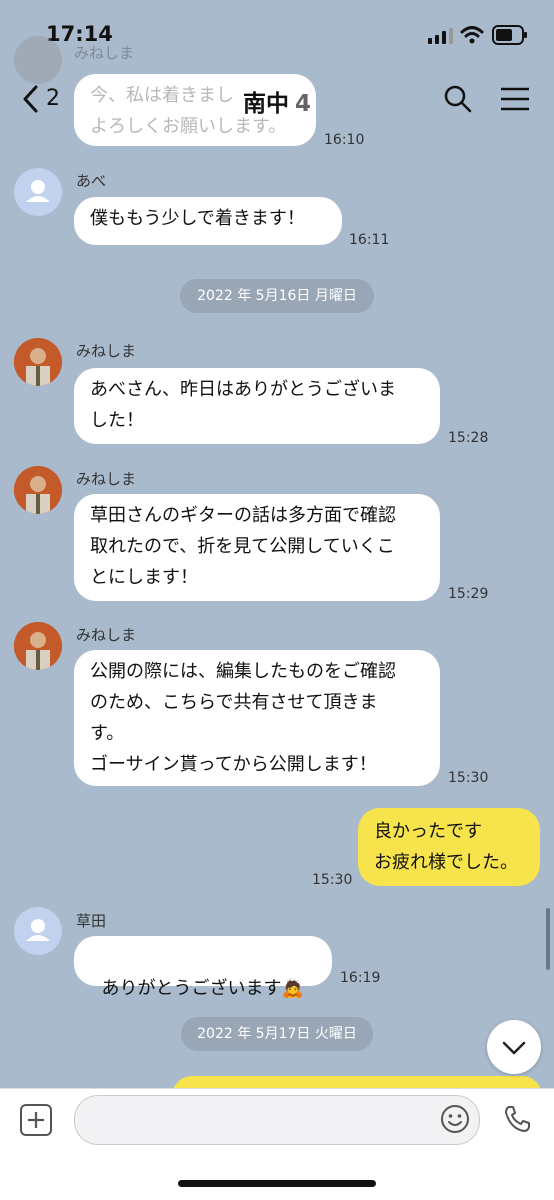 This screenshot has width=554, height=1200. Describe the element at coordinates (509, 35) in the screenshot. I see `battery-icon` at that location.